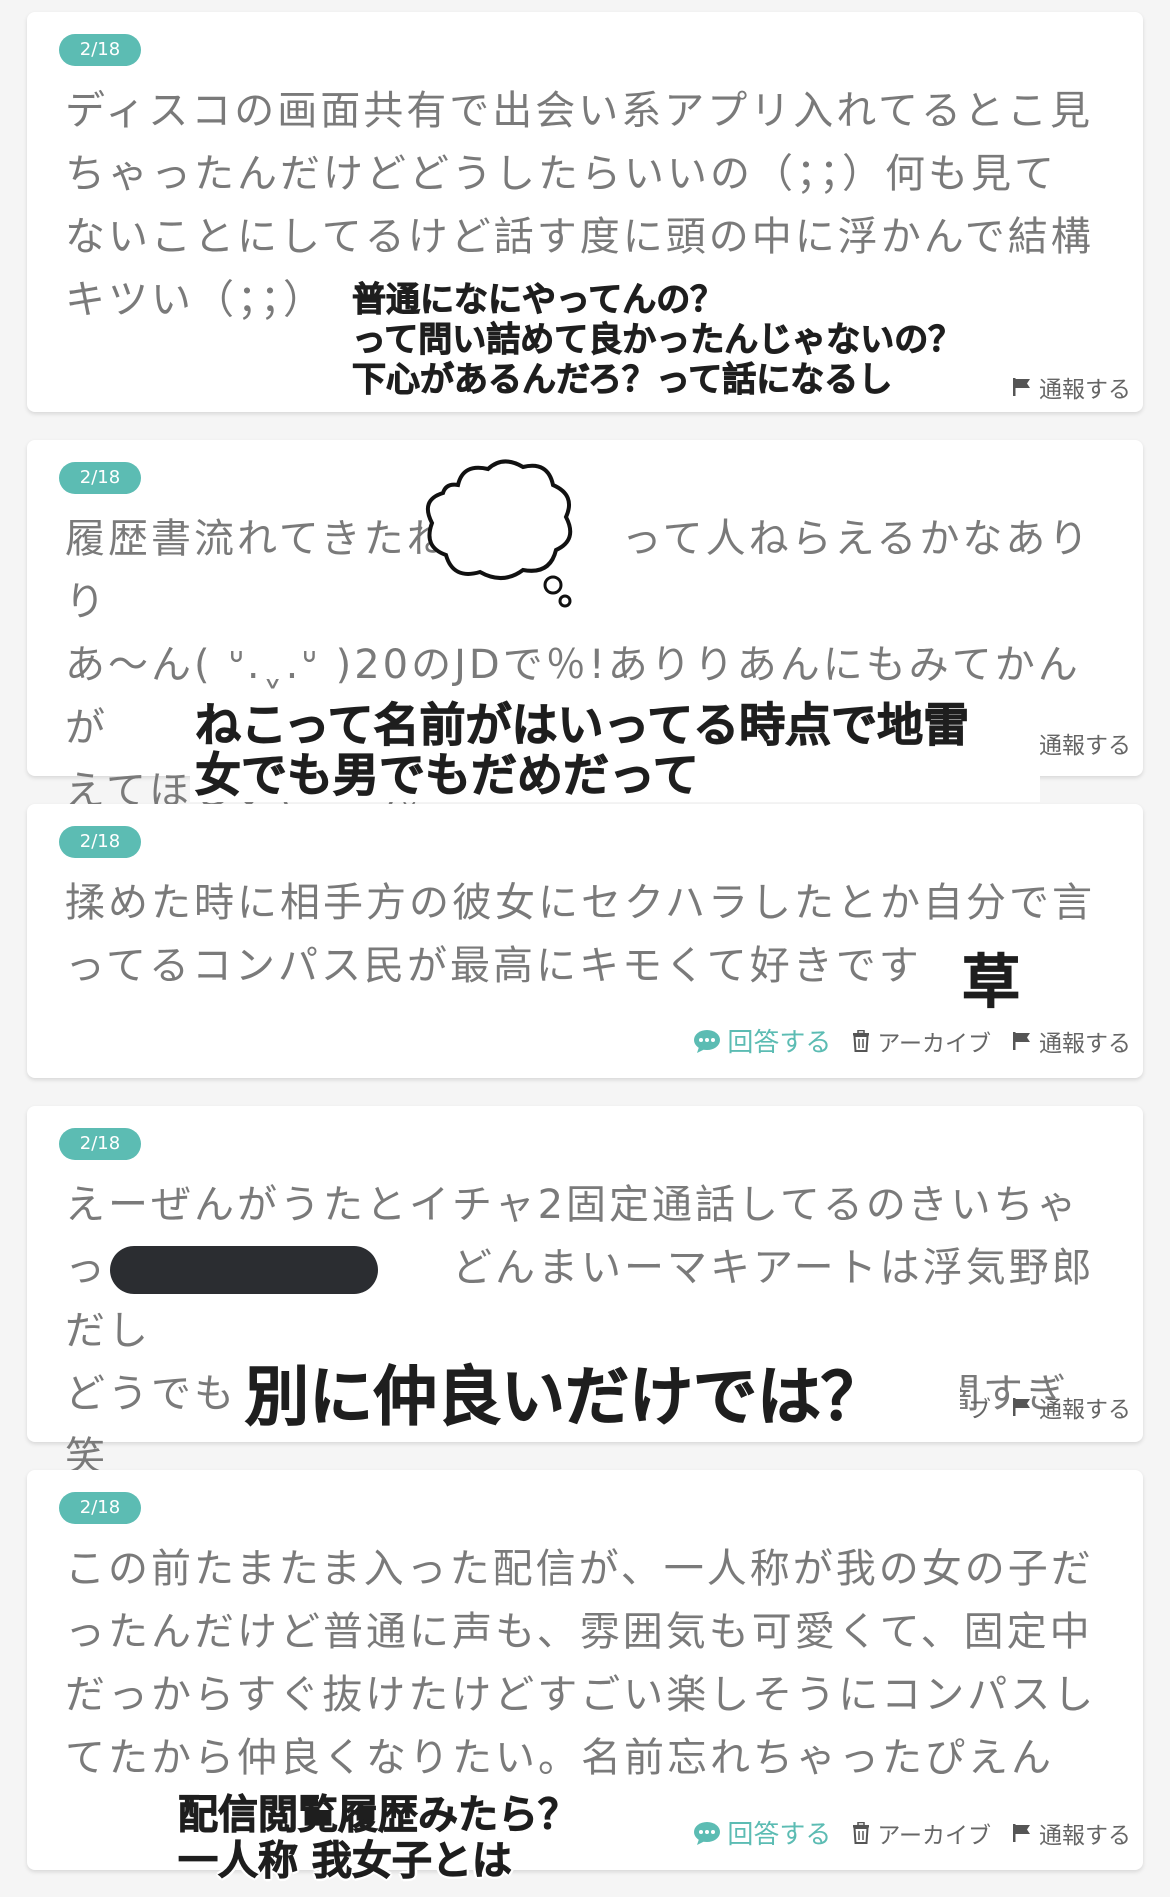 The width and height of the screenshot is (1170, 1897). What do you see at coordinates (991, 982) in the screenshot?
I see `overlay-comment: 草` at bounding box center [991, 982].